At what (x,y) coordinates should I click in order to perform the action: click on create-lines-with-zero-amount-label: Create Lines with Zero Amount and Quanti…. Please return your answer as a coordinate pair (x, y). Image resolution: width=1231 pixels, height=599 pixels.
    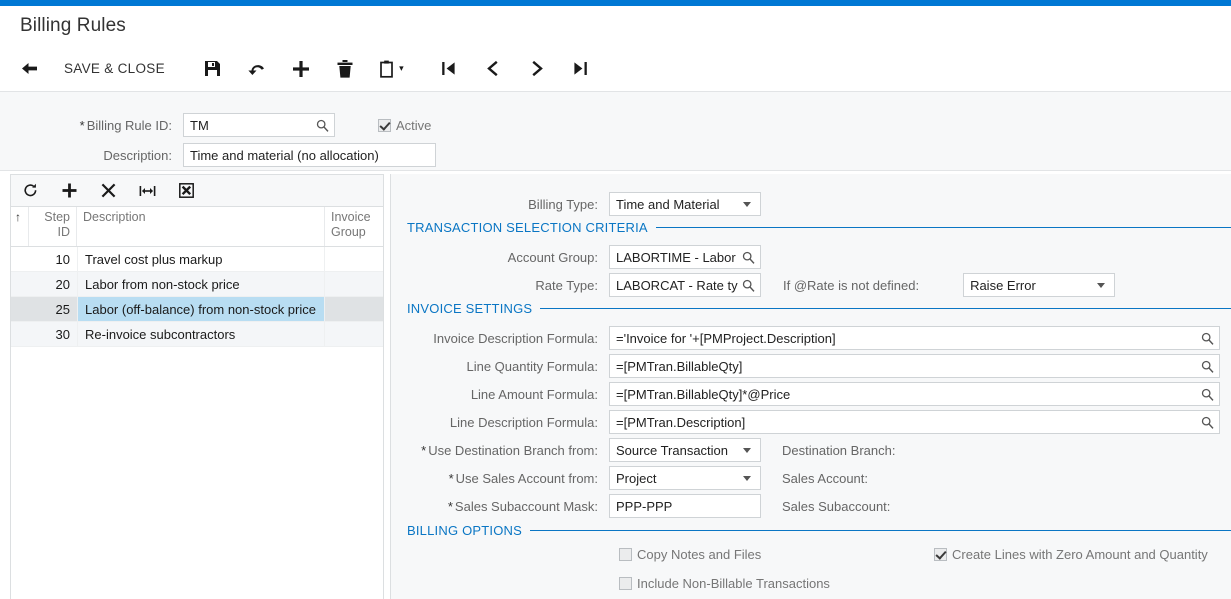
    Looking at the image, I should click on (1080, 554).